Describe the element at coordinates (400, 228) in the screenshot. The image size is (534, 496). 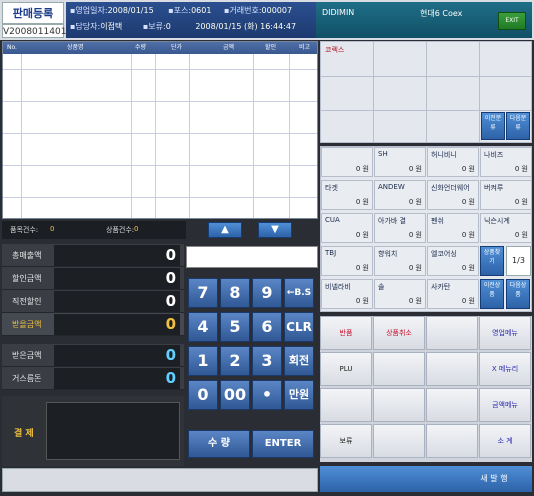
I see `product-cell: 아가바 결0 원` at that location.